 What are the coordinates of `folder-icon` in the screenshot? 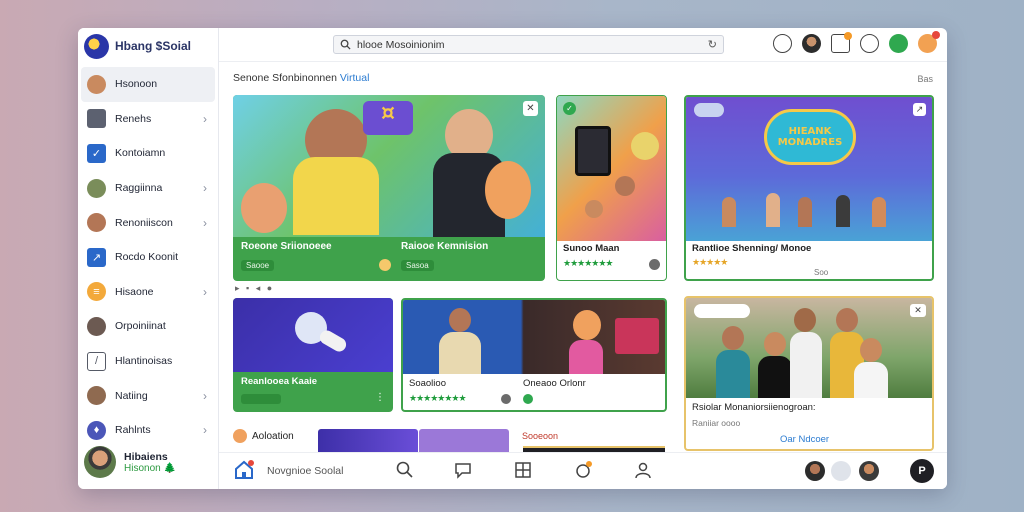 It's located at (96, 119).